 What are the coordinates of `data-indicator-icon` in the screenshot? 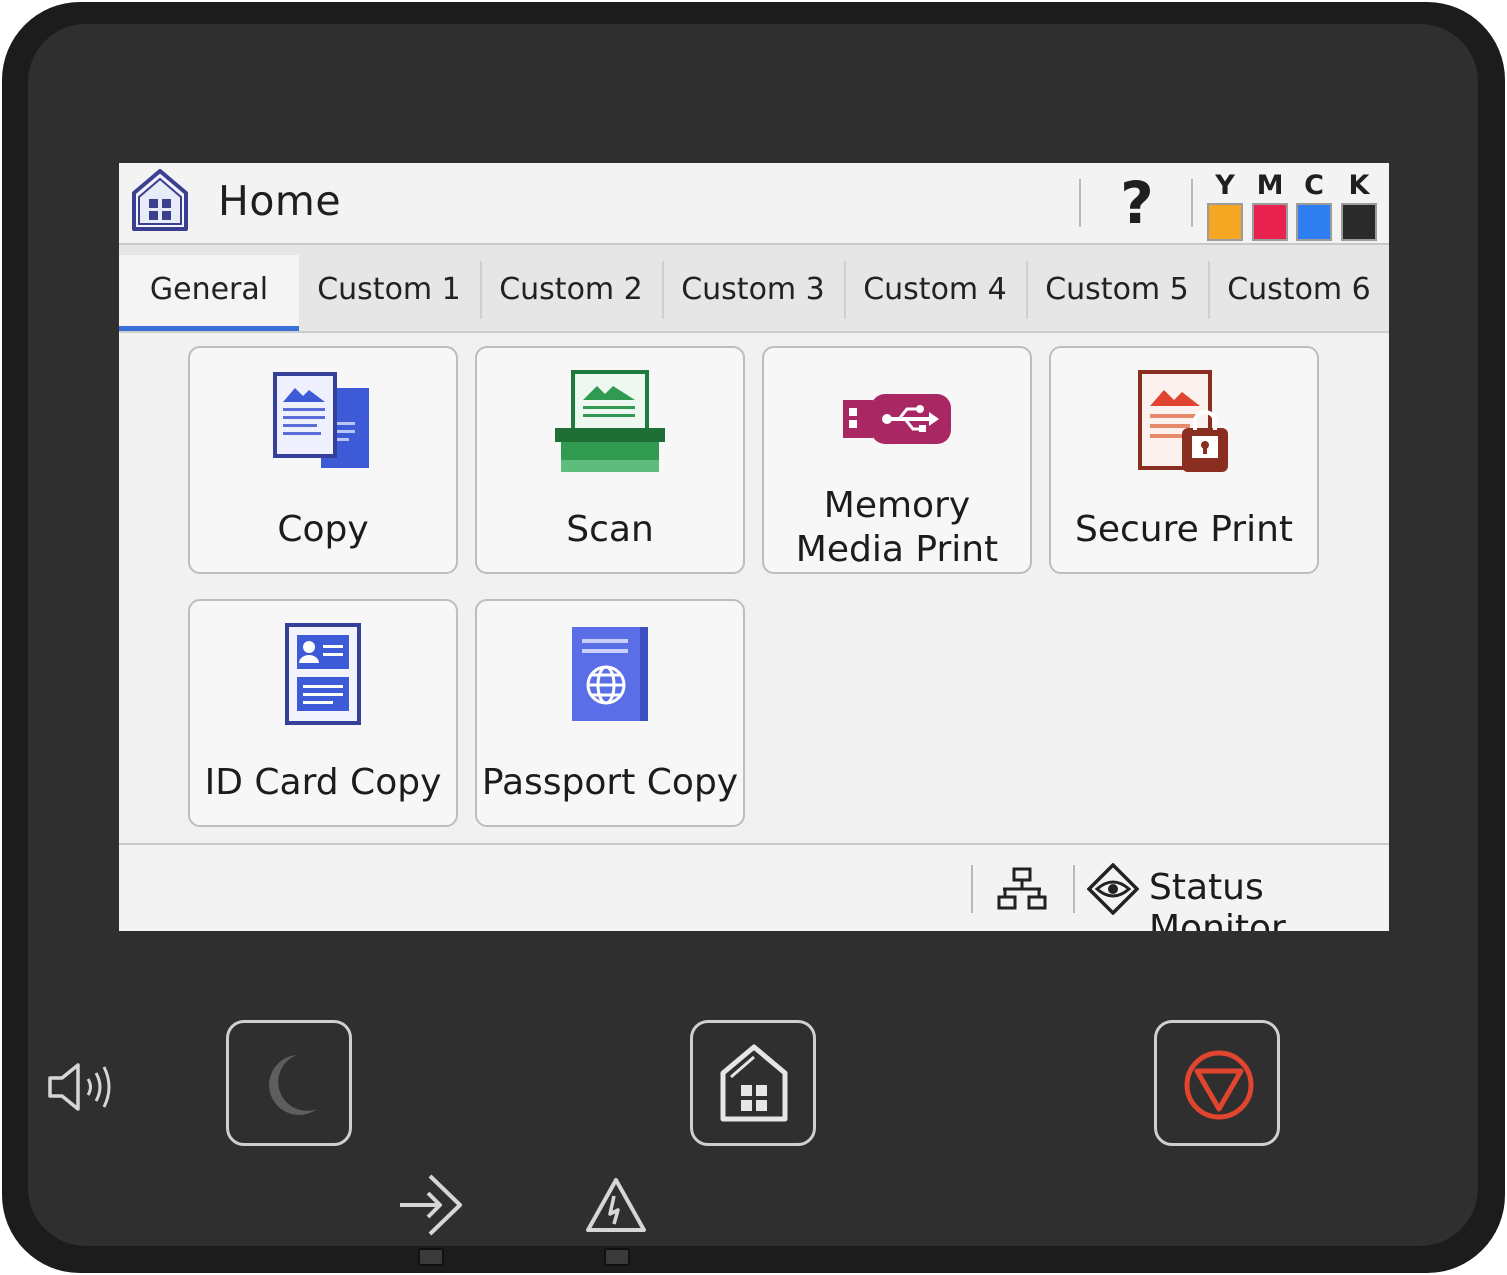 It's located at (431, 1205).